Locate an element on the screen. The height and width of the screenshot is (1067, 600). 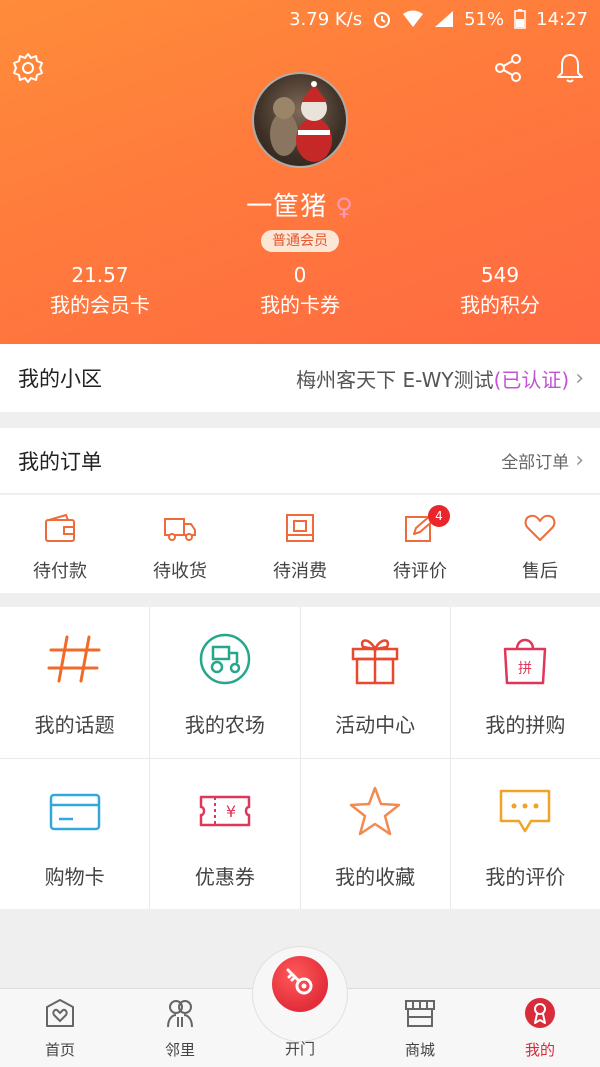
member-level-badge: 普通会员 is located at coordinates (300, 241).